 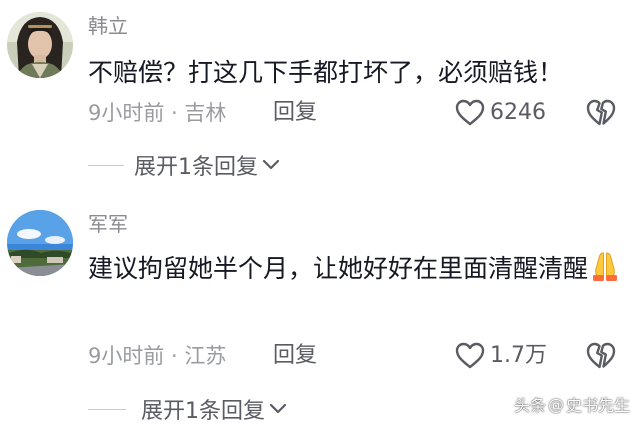 What do you see at coordinates (157, 356) in the screenshot?
I see `time-location: 9小时前 · 江苏` at bounding box center [157, 356].